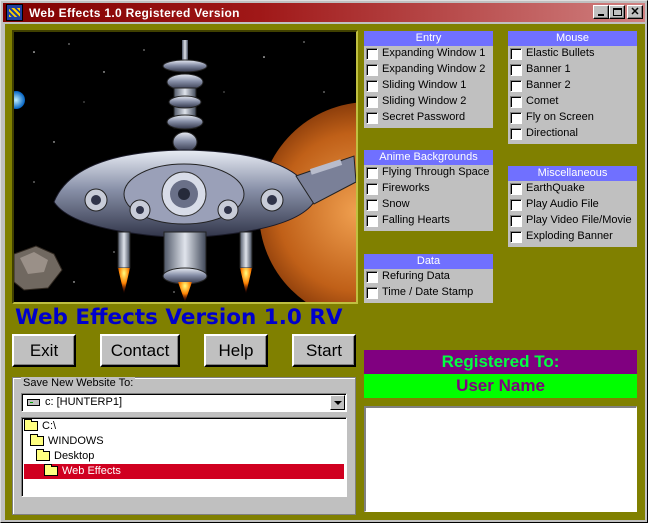 This screenshot has width=648, height=523. I want to click on drive-value: c: [HUNTERP1], so click(84, 402).